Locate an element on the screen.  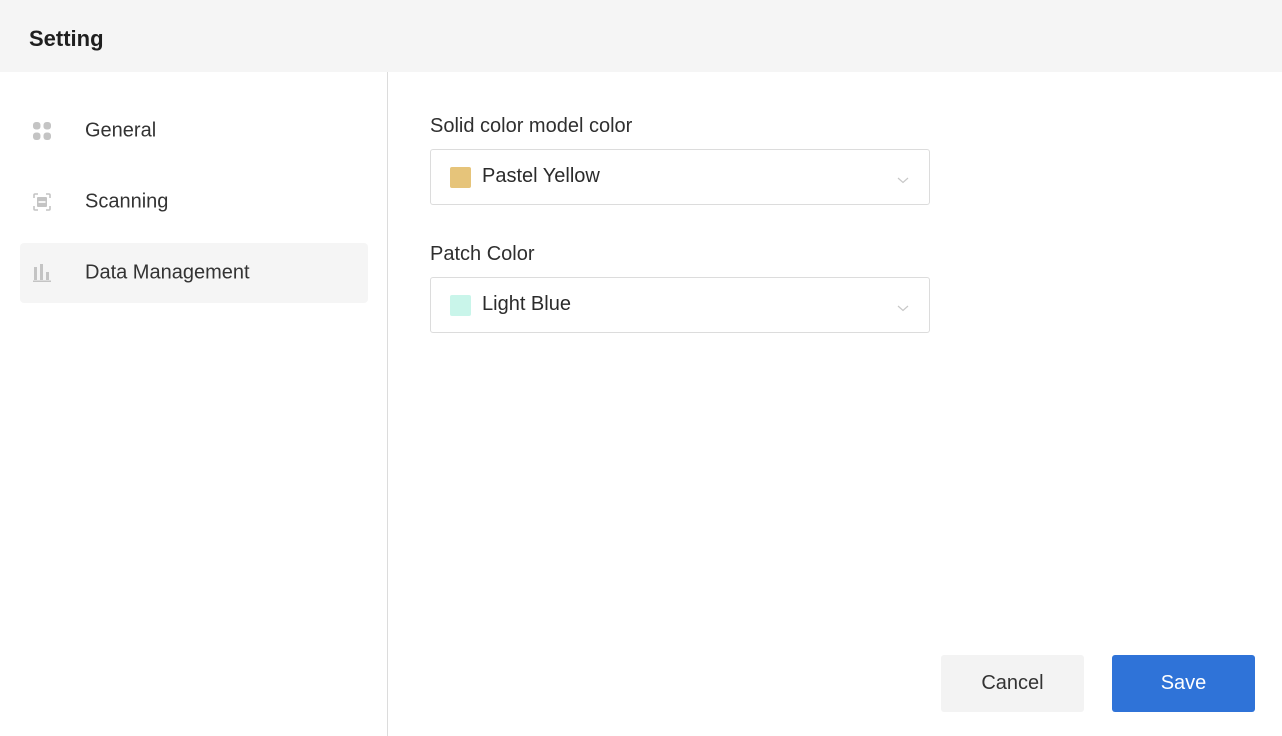
grid-icon is located at coordinates (42, 131).